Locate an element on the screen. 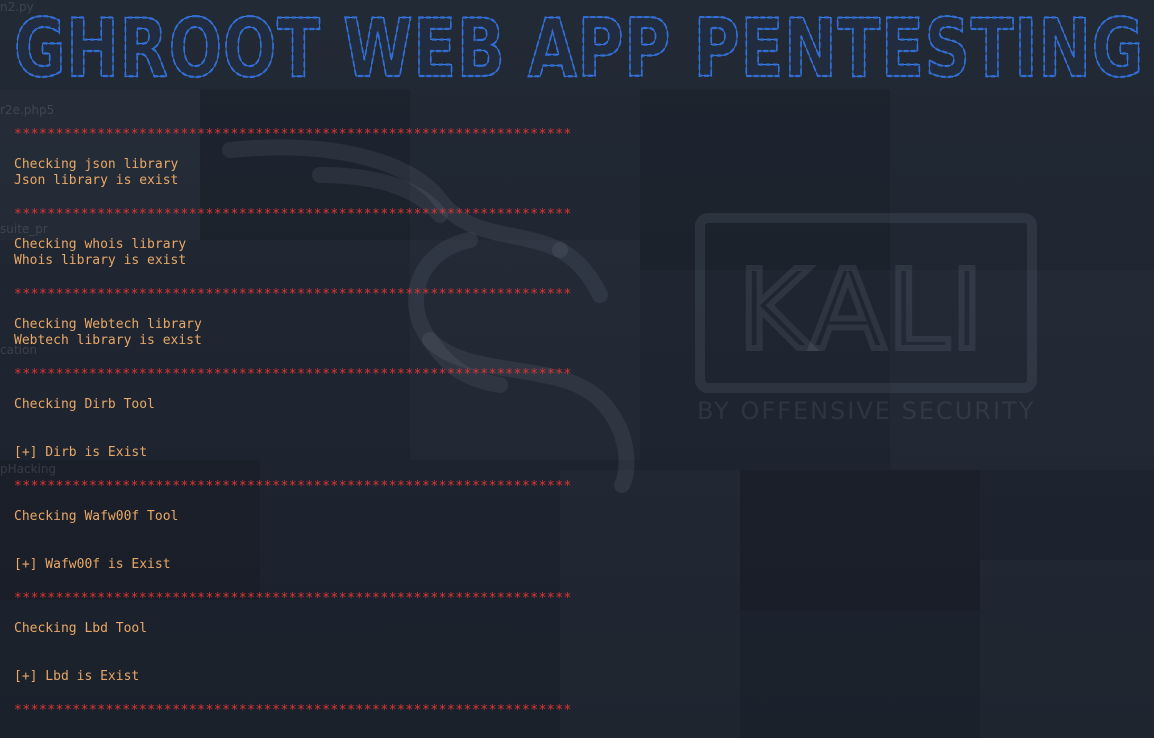 This screenshot has height=738, width=1154. output-line: [+] Lbd is Exist is located at coordinates (77, 676).